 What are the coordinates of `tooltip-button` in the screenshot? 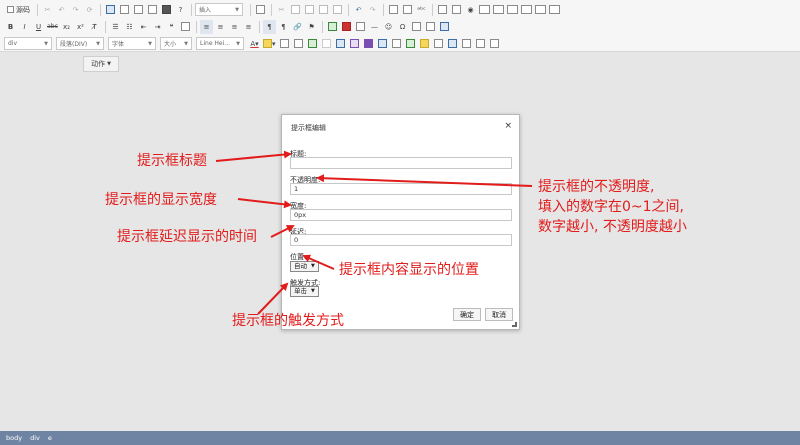 It's located at (444, 27).